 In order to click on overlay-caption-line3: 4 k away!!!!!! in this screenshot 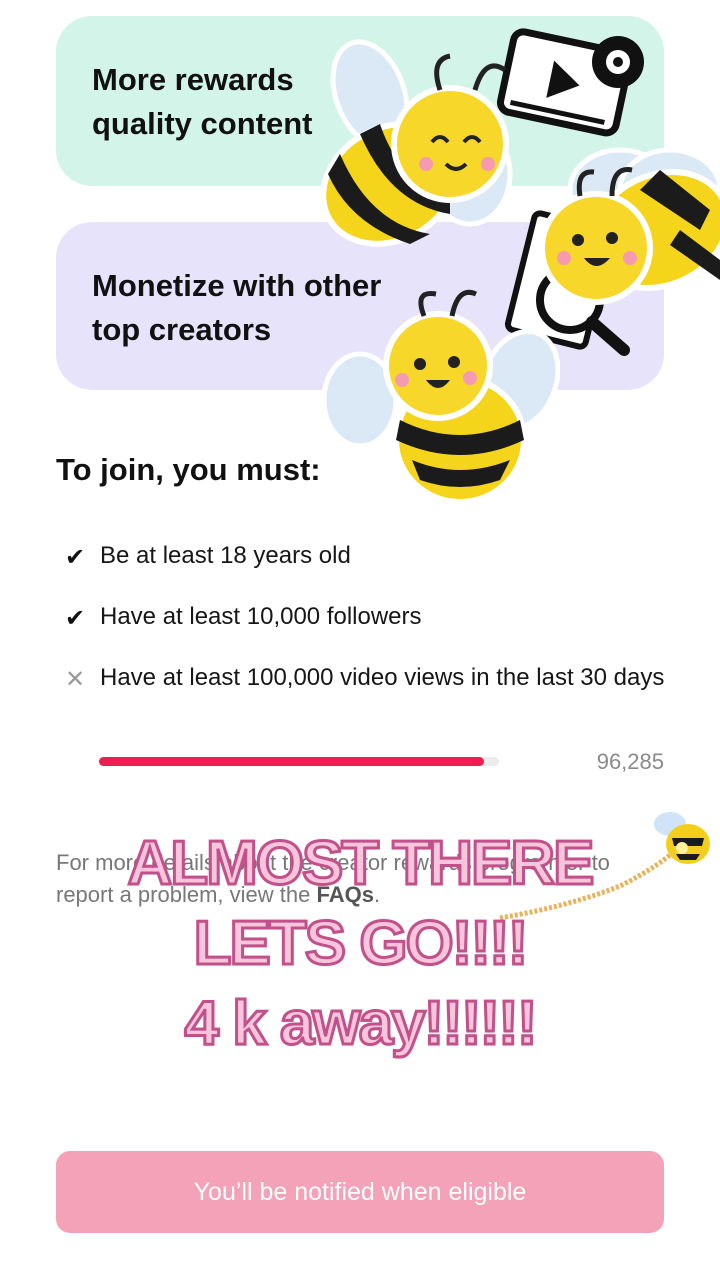, I will do `click(361, 1024)`.